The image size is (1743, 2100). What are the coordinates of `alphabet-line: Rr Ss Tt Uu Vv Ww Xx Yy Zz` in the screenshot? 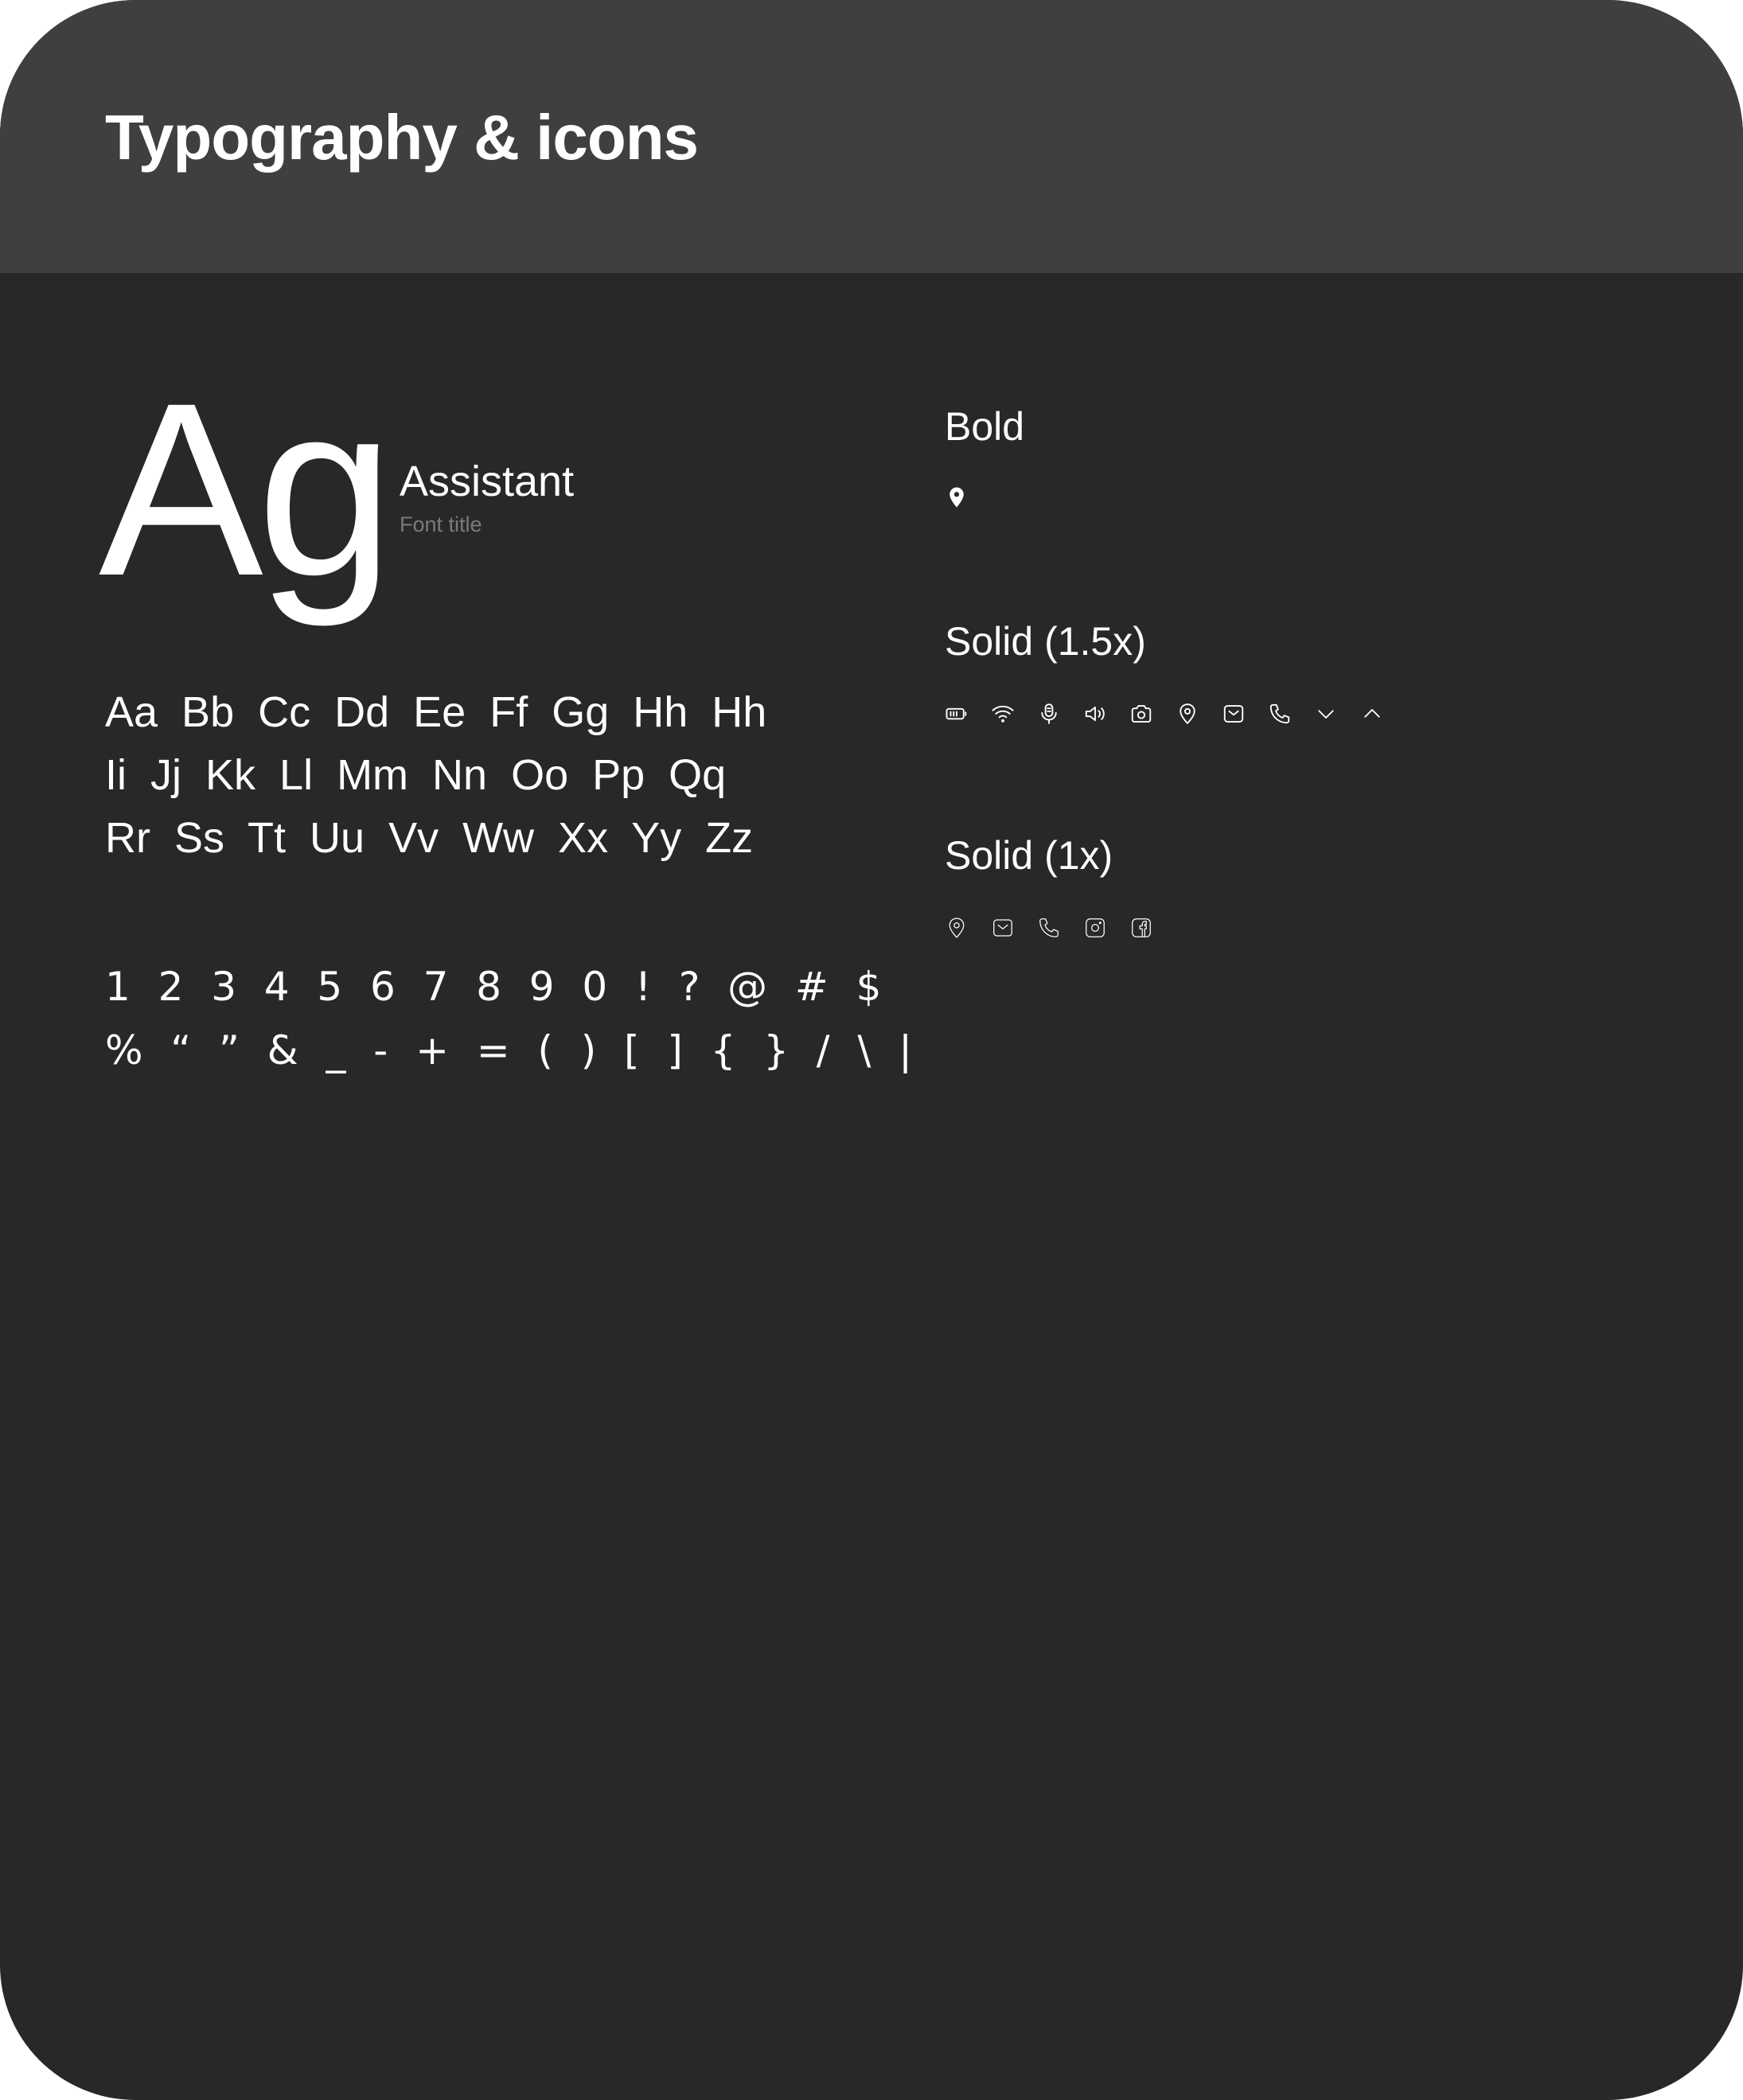 It's located at (429, 838).